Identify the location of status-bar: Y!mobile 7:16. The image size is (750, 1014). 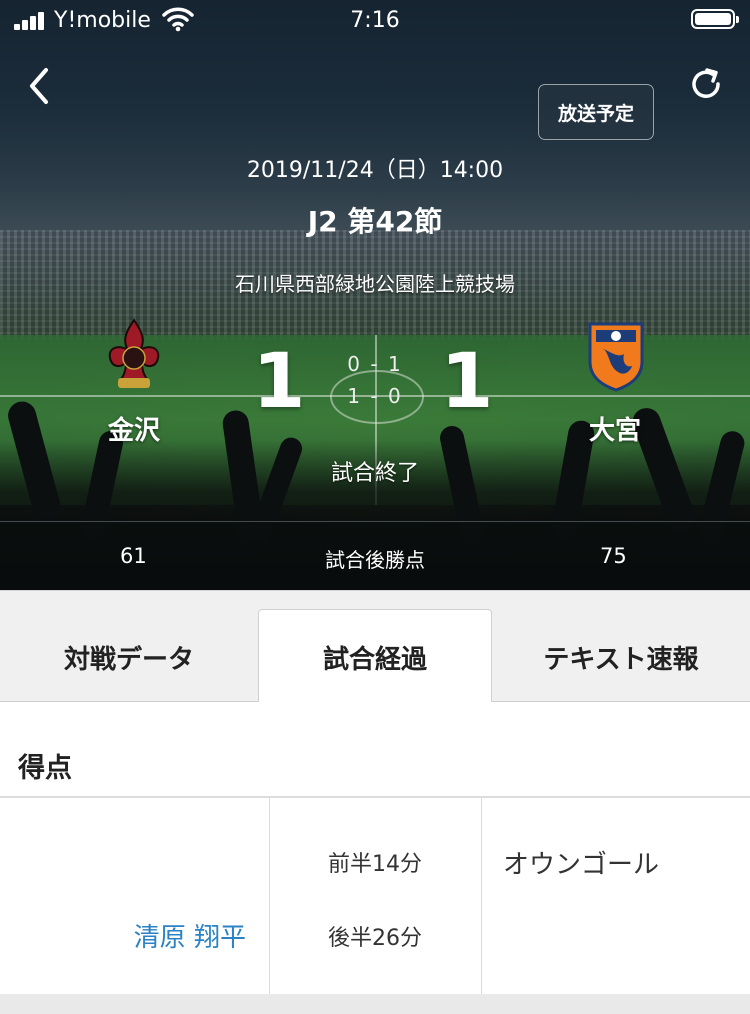
(375, 20).